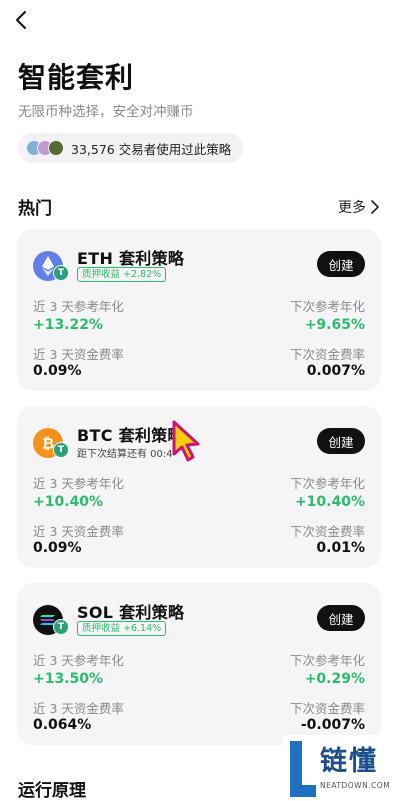 The image size is (402, 801). I want to click on staking-yield-tag: 质押收益 +2.82%, so click(122, 274).